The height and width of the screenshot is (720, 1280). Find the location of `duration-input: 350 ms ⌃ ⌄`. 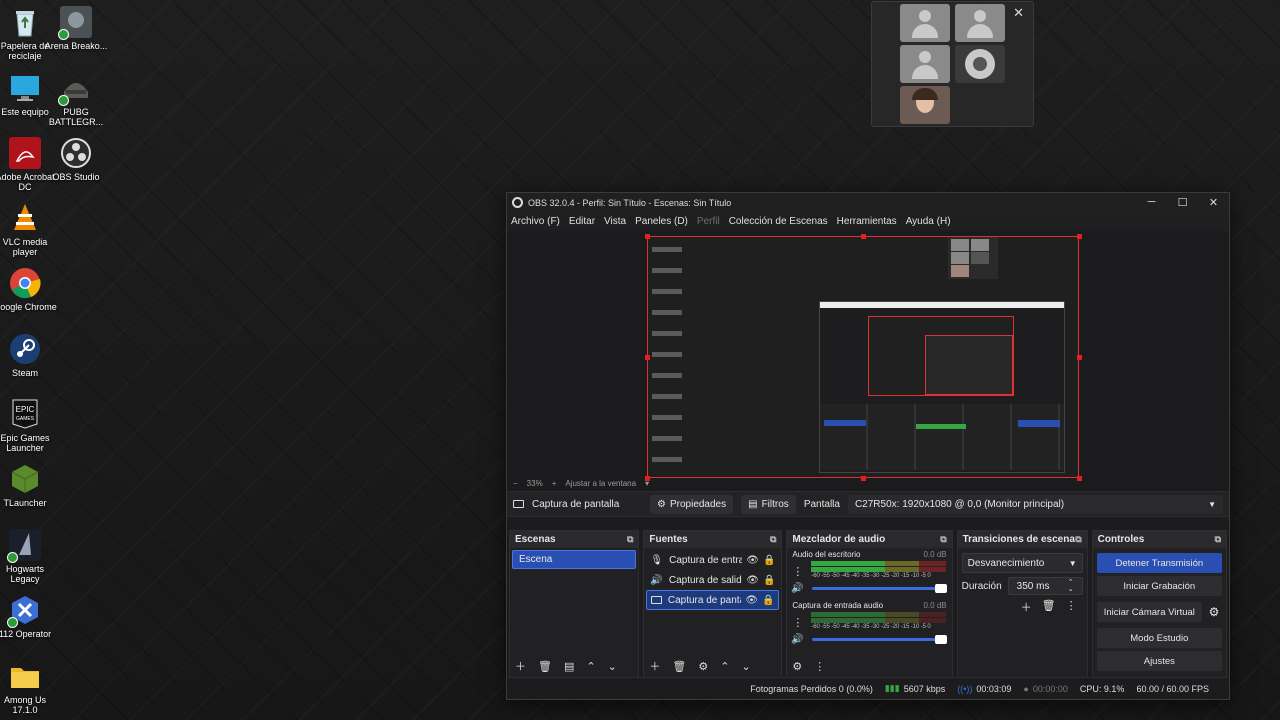

duration-input: 350 ms ⌃ ⌄ is located at coordinates (1045, 586).